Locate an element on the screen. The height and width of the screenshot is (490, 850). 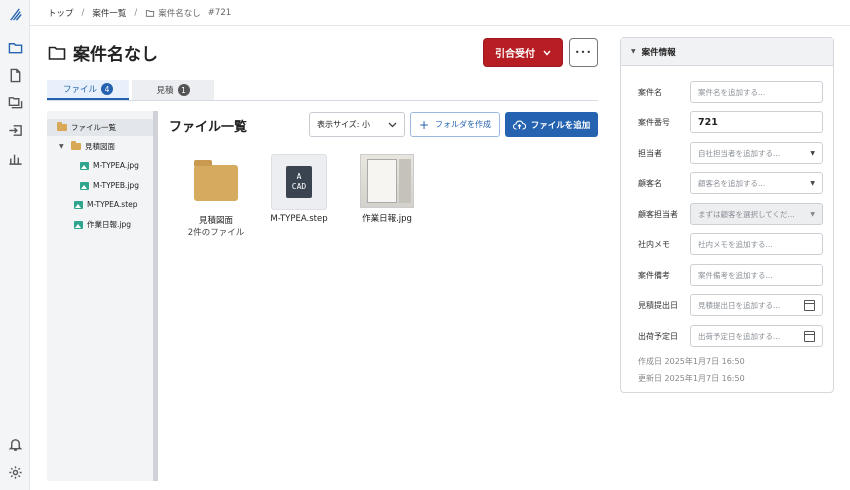
file-card-name: 作業日報.jpg is located at coordinates (387, 219).